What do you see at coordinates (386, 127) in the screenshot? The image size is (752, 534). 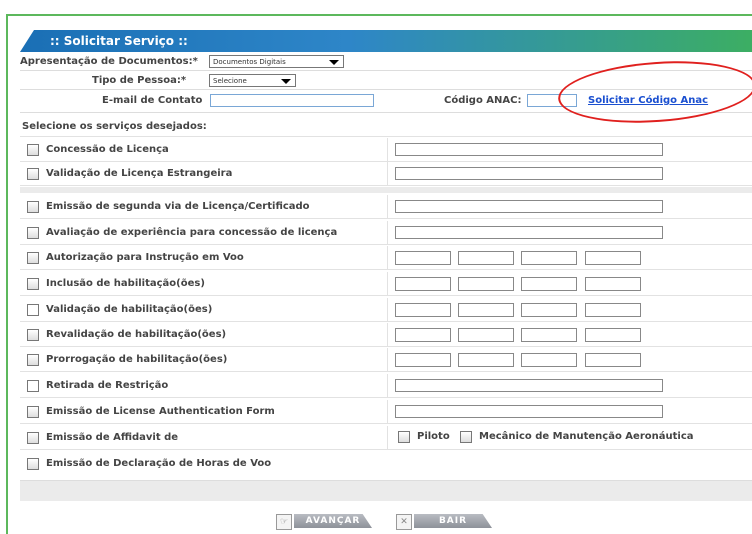 I see `services-header: Selecione os serviços desejados:` at bounding box center [386, 127].